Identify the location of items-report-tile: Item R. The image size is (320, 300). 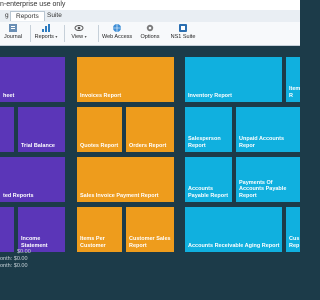
(293, 79).